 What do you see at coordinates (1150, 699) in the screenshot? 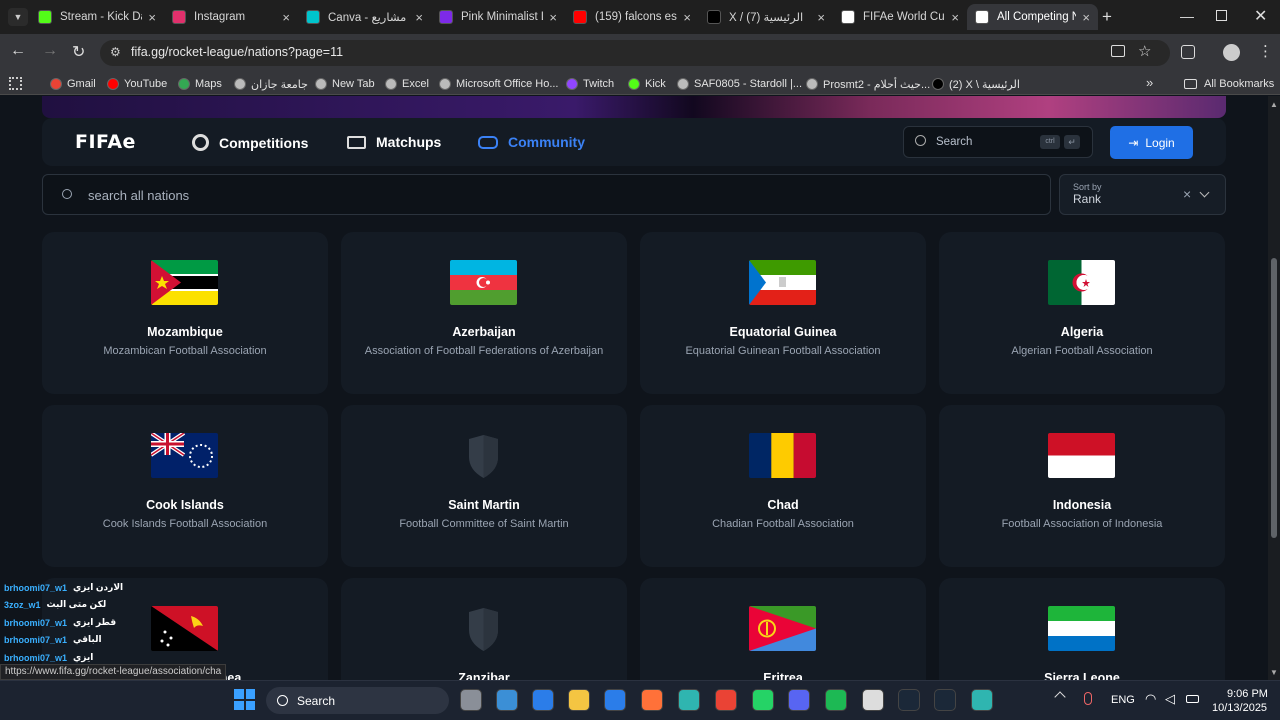
I see `wifi-icon: ◠` at bounding box center [1150, 699].